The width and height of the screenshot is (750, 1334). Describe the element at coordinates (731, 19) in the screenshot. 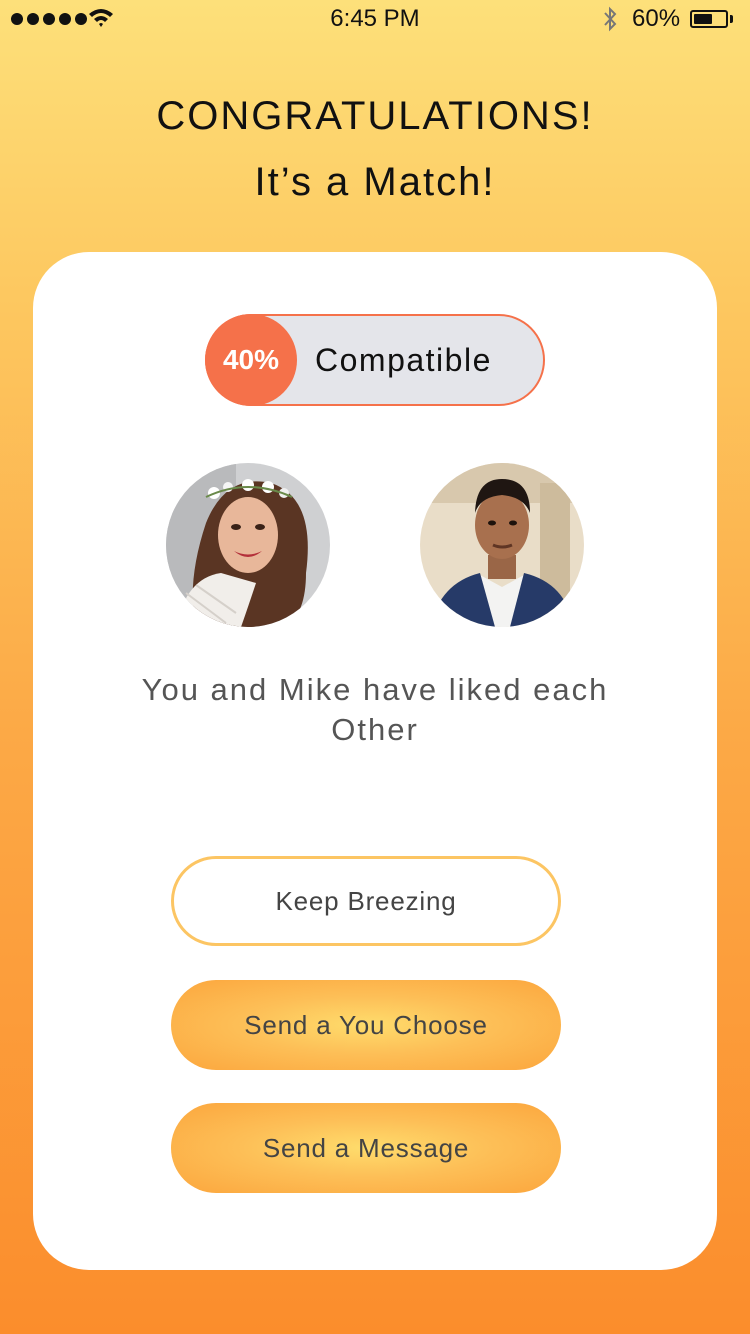

I see `battery-cap` at that location.